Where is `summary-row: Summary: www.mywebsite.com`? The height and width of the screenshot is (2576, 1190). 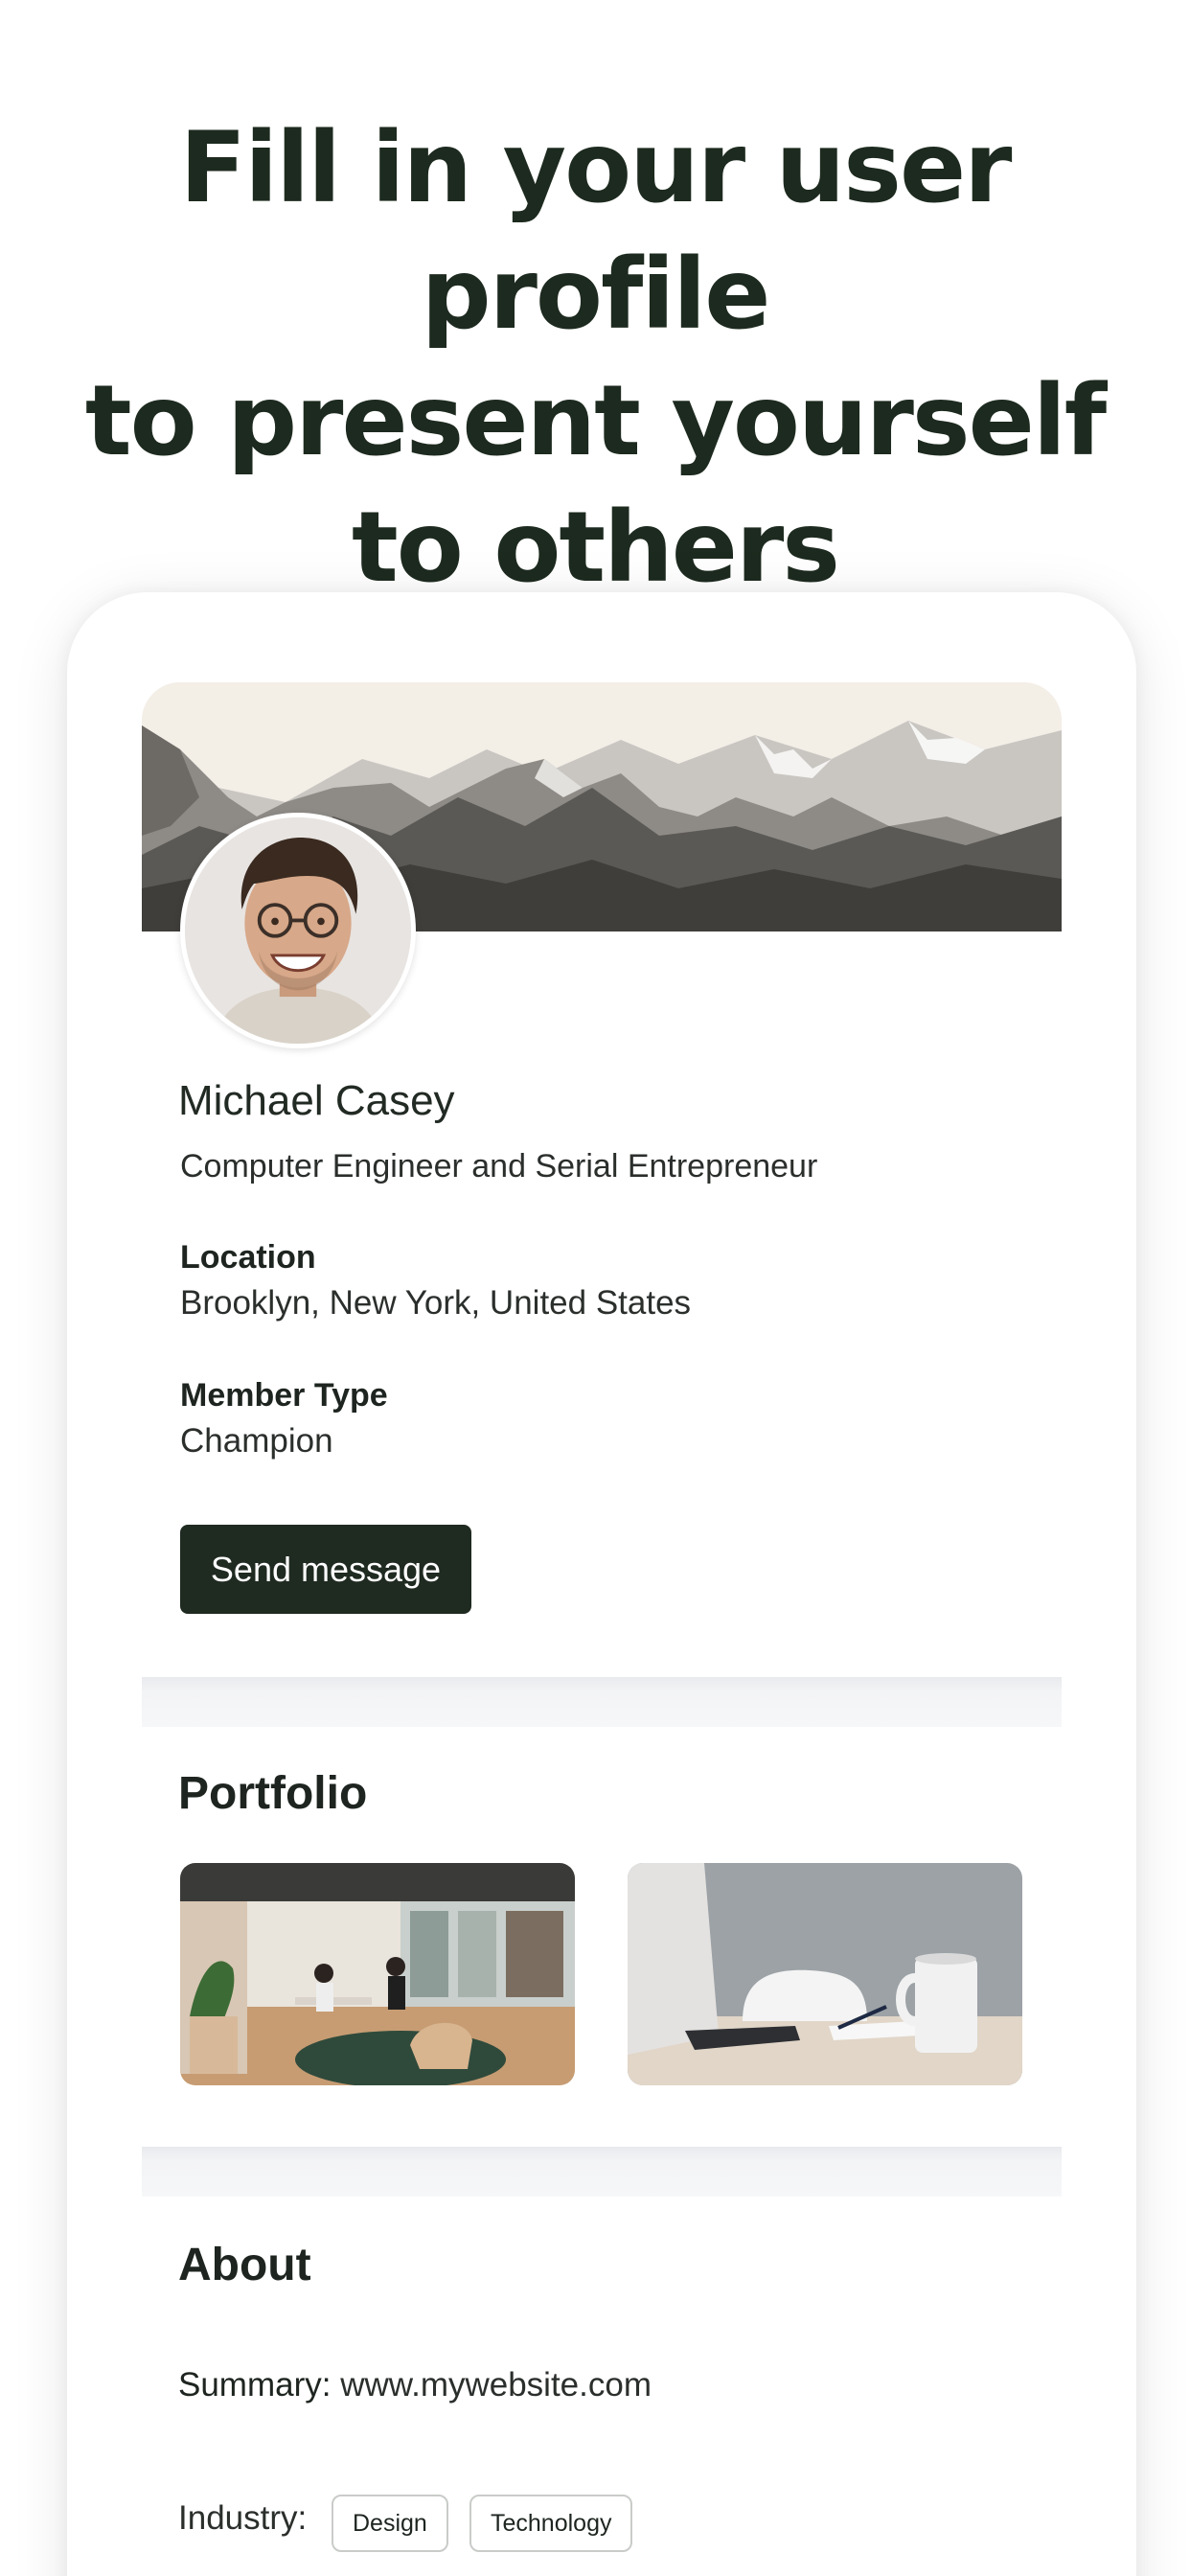
summary-row: Summary: www.mywebsite.com is located at coordinates (415, 2385).